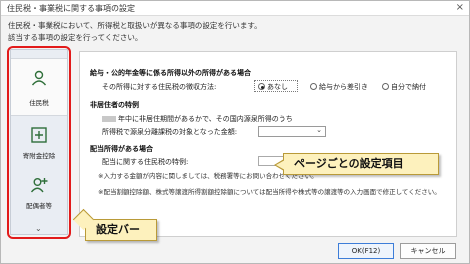  I want to click on description-line-2: 該当する事項の設定を行ってください。, so click(75, 37).